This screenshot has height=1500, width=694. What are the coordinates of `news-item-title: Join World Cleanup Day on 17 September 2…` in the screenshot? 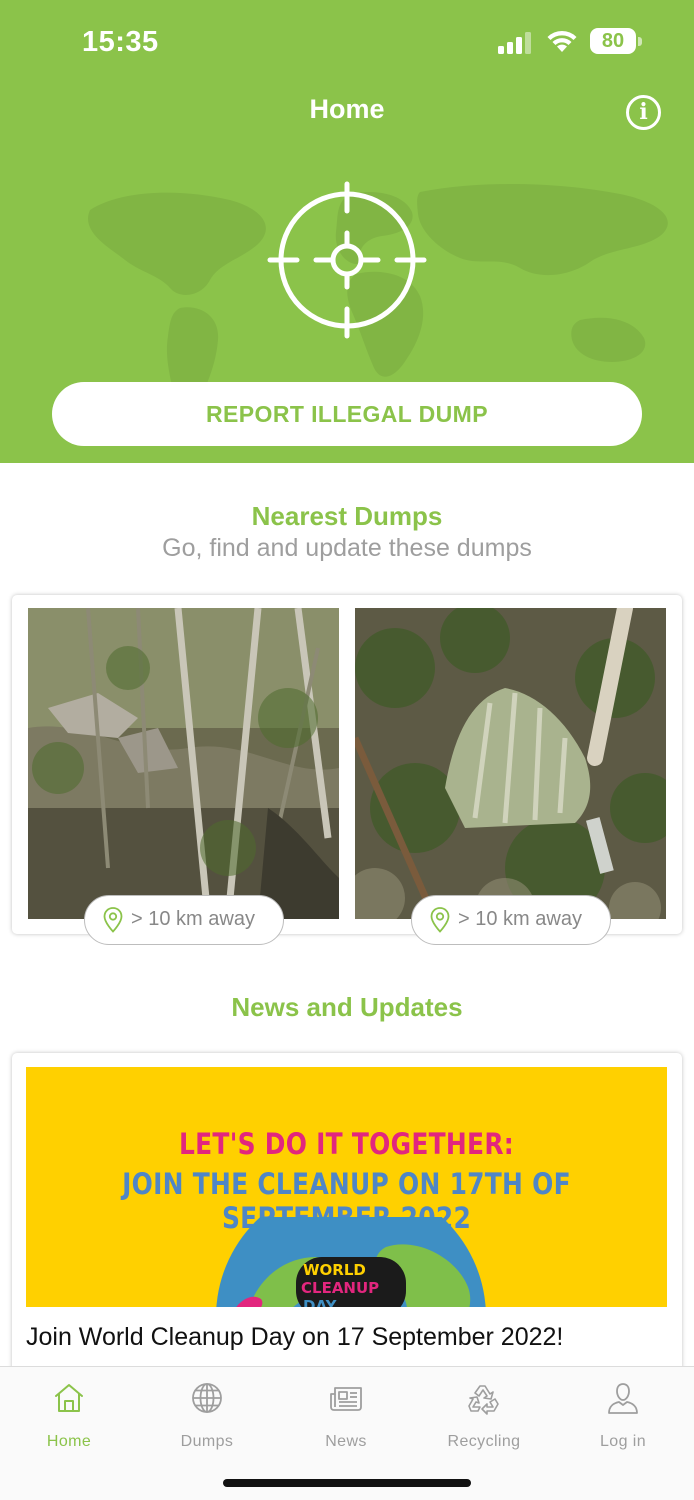 It's located at (294, 1337).